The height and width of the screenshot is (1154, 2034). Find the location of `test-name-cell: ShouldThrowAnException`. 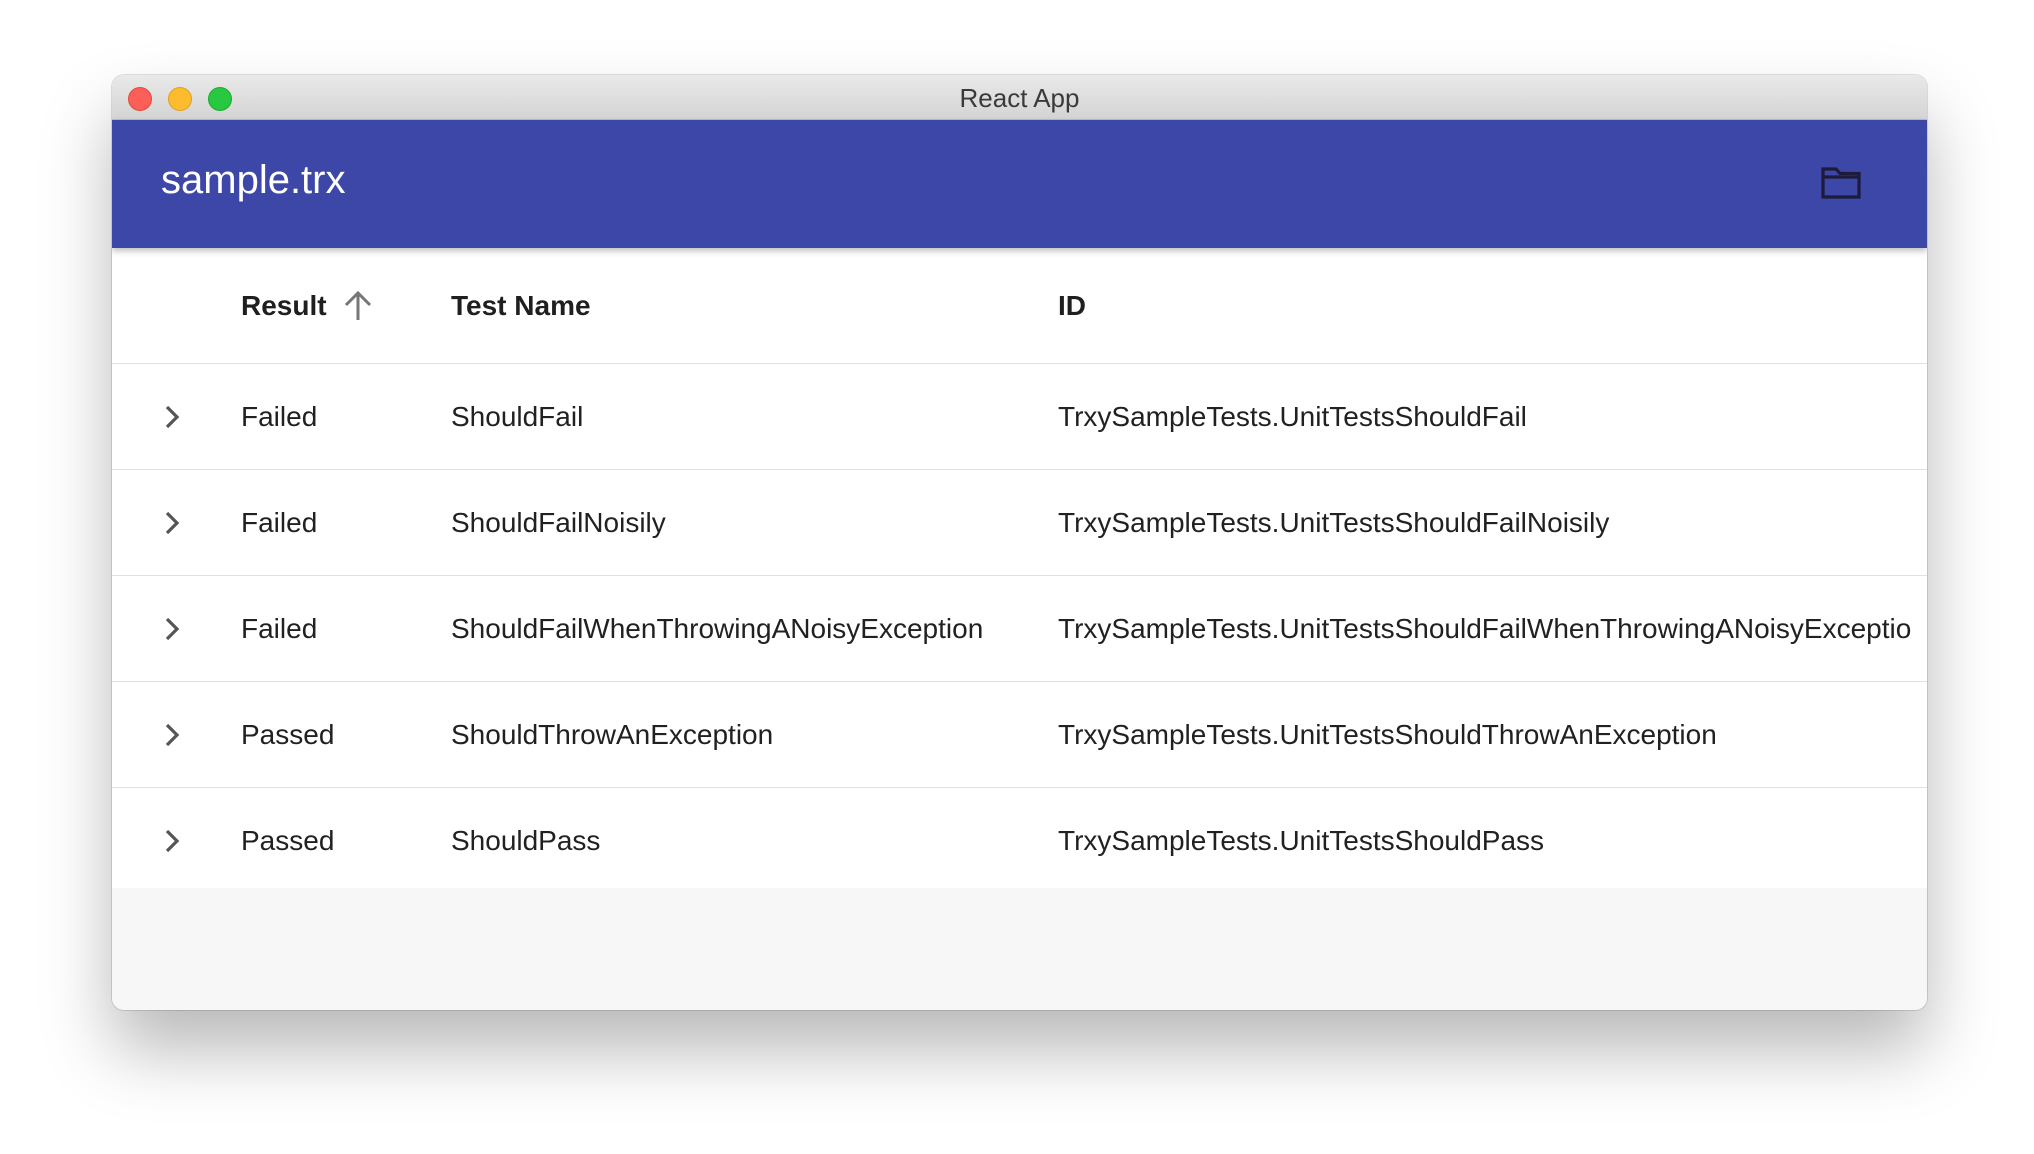

test-name-cell: ShouldThrowAnException is located at coordinates (612, 734).